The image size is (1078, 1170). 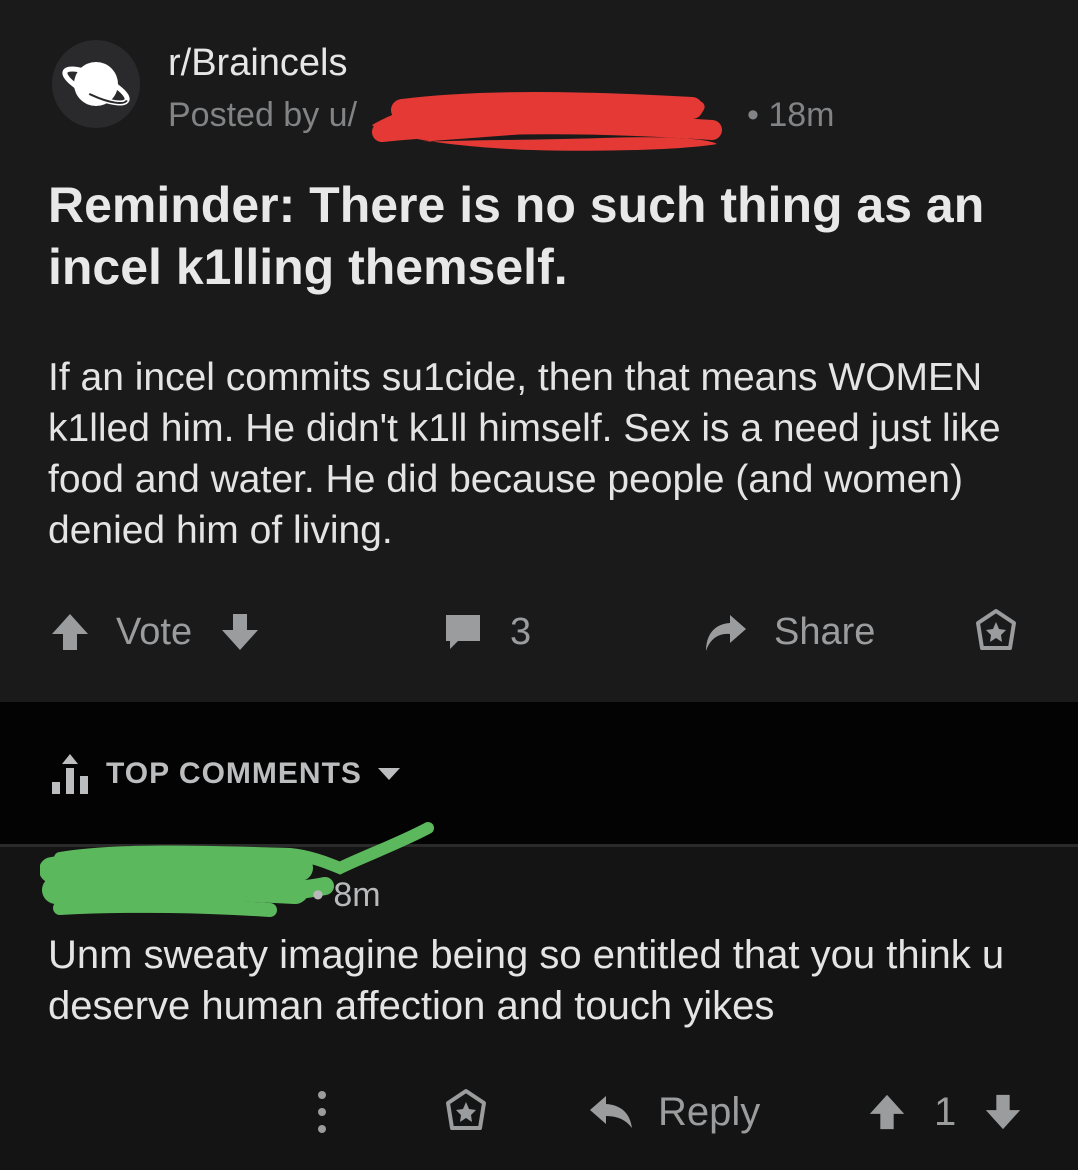 I want to click on comment-vote-group: 1, so click(x=945, y=1112).